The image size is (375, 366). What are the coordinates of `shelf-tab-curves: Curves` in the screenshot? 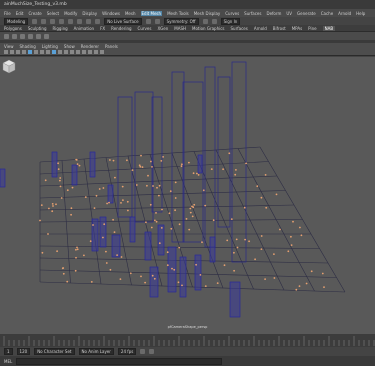 It's located at (145, 28).